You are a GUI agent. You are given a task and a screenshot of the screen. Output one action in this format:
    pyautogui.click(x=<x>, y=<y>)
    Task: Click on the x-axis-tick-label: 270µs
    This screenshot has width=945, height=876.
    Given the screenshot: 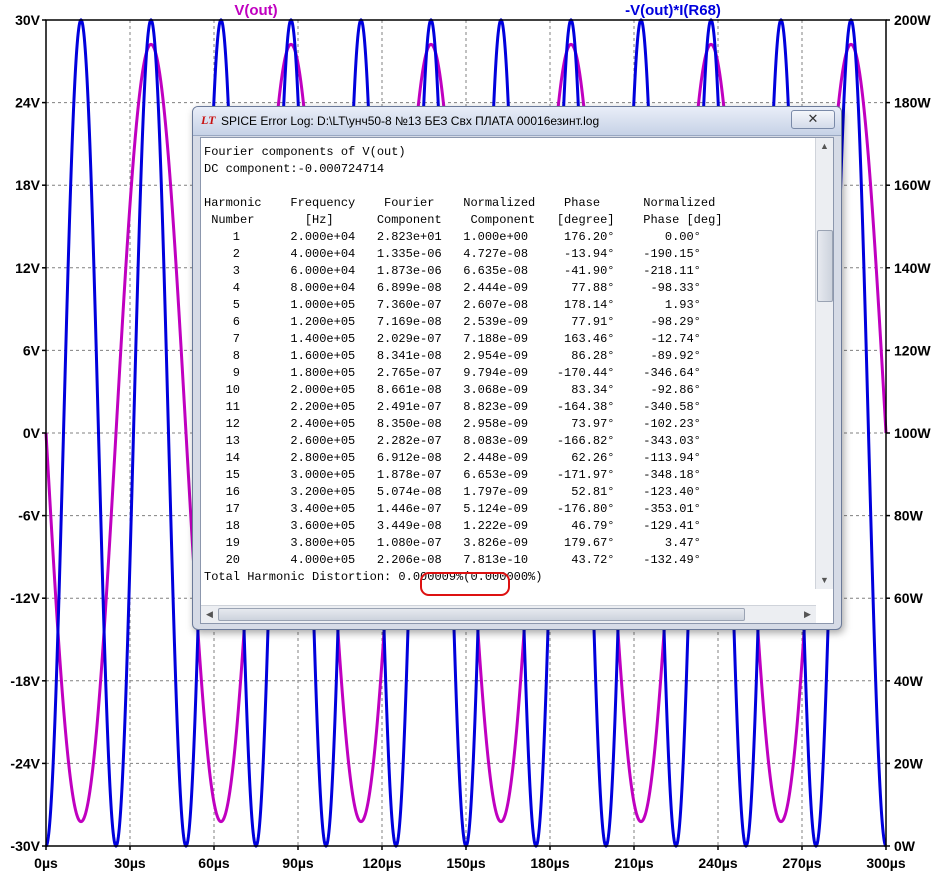 What is the action you would take?
    pyautogui.click(x=801, y=863)
    